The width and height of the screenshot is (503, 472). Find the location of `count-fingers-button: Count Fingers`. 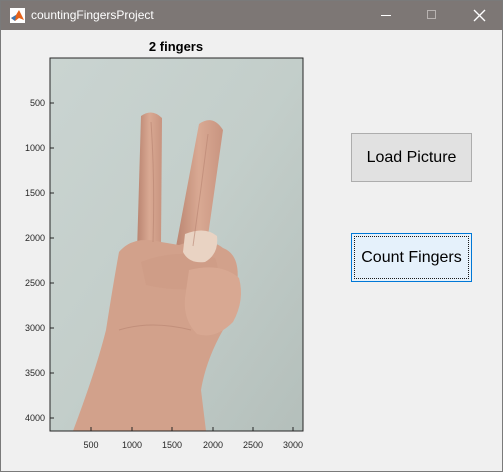

count-fingers-button: Count Fingers is located at coordinates (411, 257).